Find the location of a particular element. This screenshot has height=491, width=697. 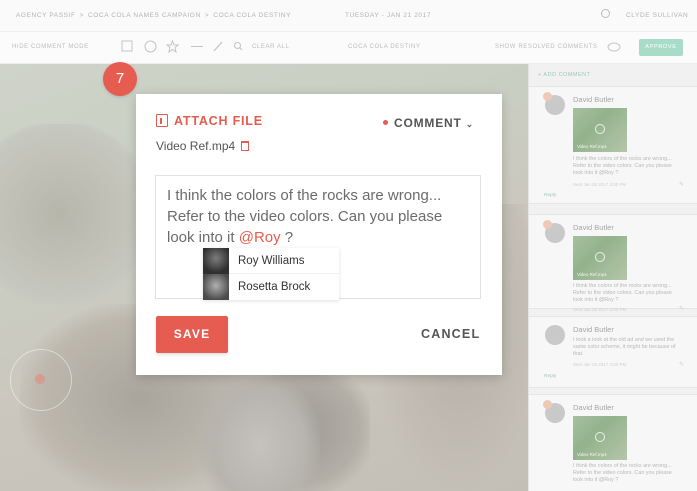

attach-file-button: ATTACH FILE is located at coordinates (209, 121).